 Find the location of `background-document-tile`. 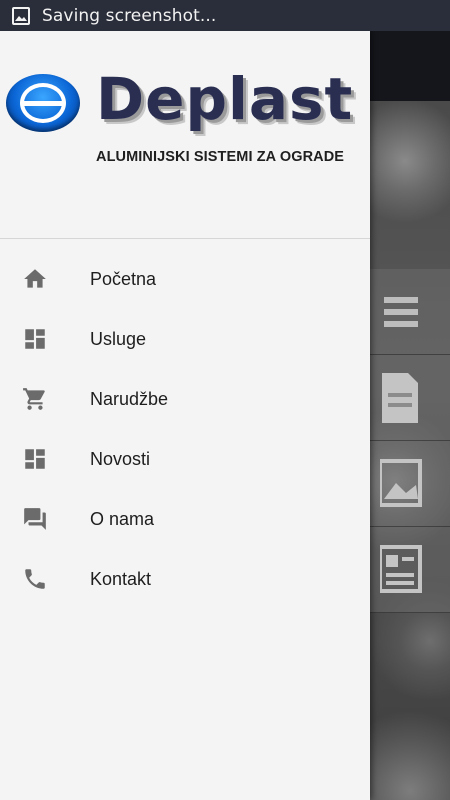

background-document-tile is located at coordinates (410, 398).